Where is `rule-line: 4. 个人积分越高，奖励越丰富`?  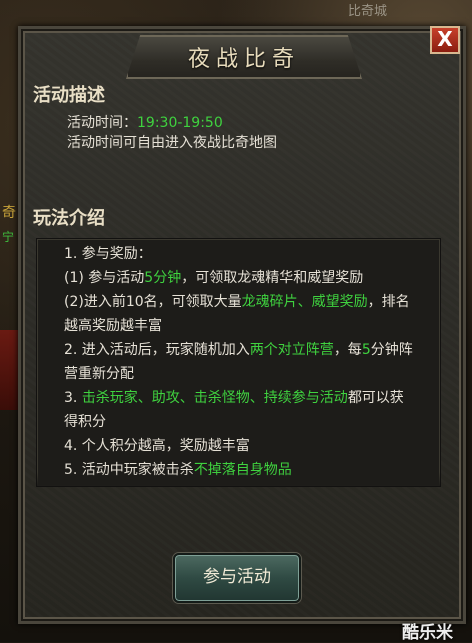 rule-line: 4. 个人积分越高，奖励越丰富 is located at coordinates (157, 446).